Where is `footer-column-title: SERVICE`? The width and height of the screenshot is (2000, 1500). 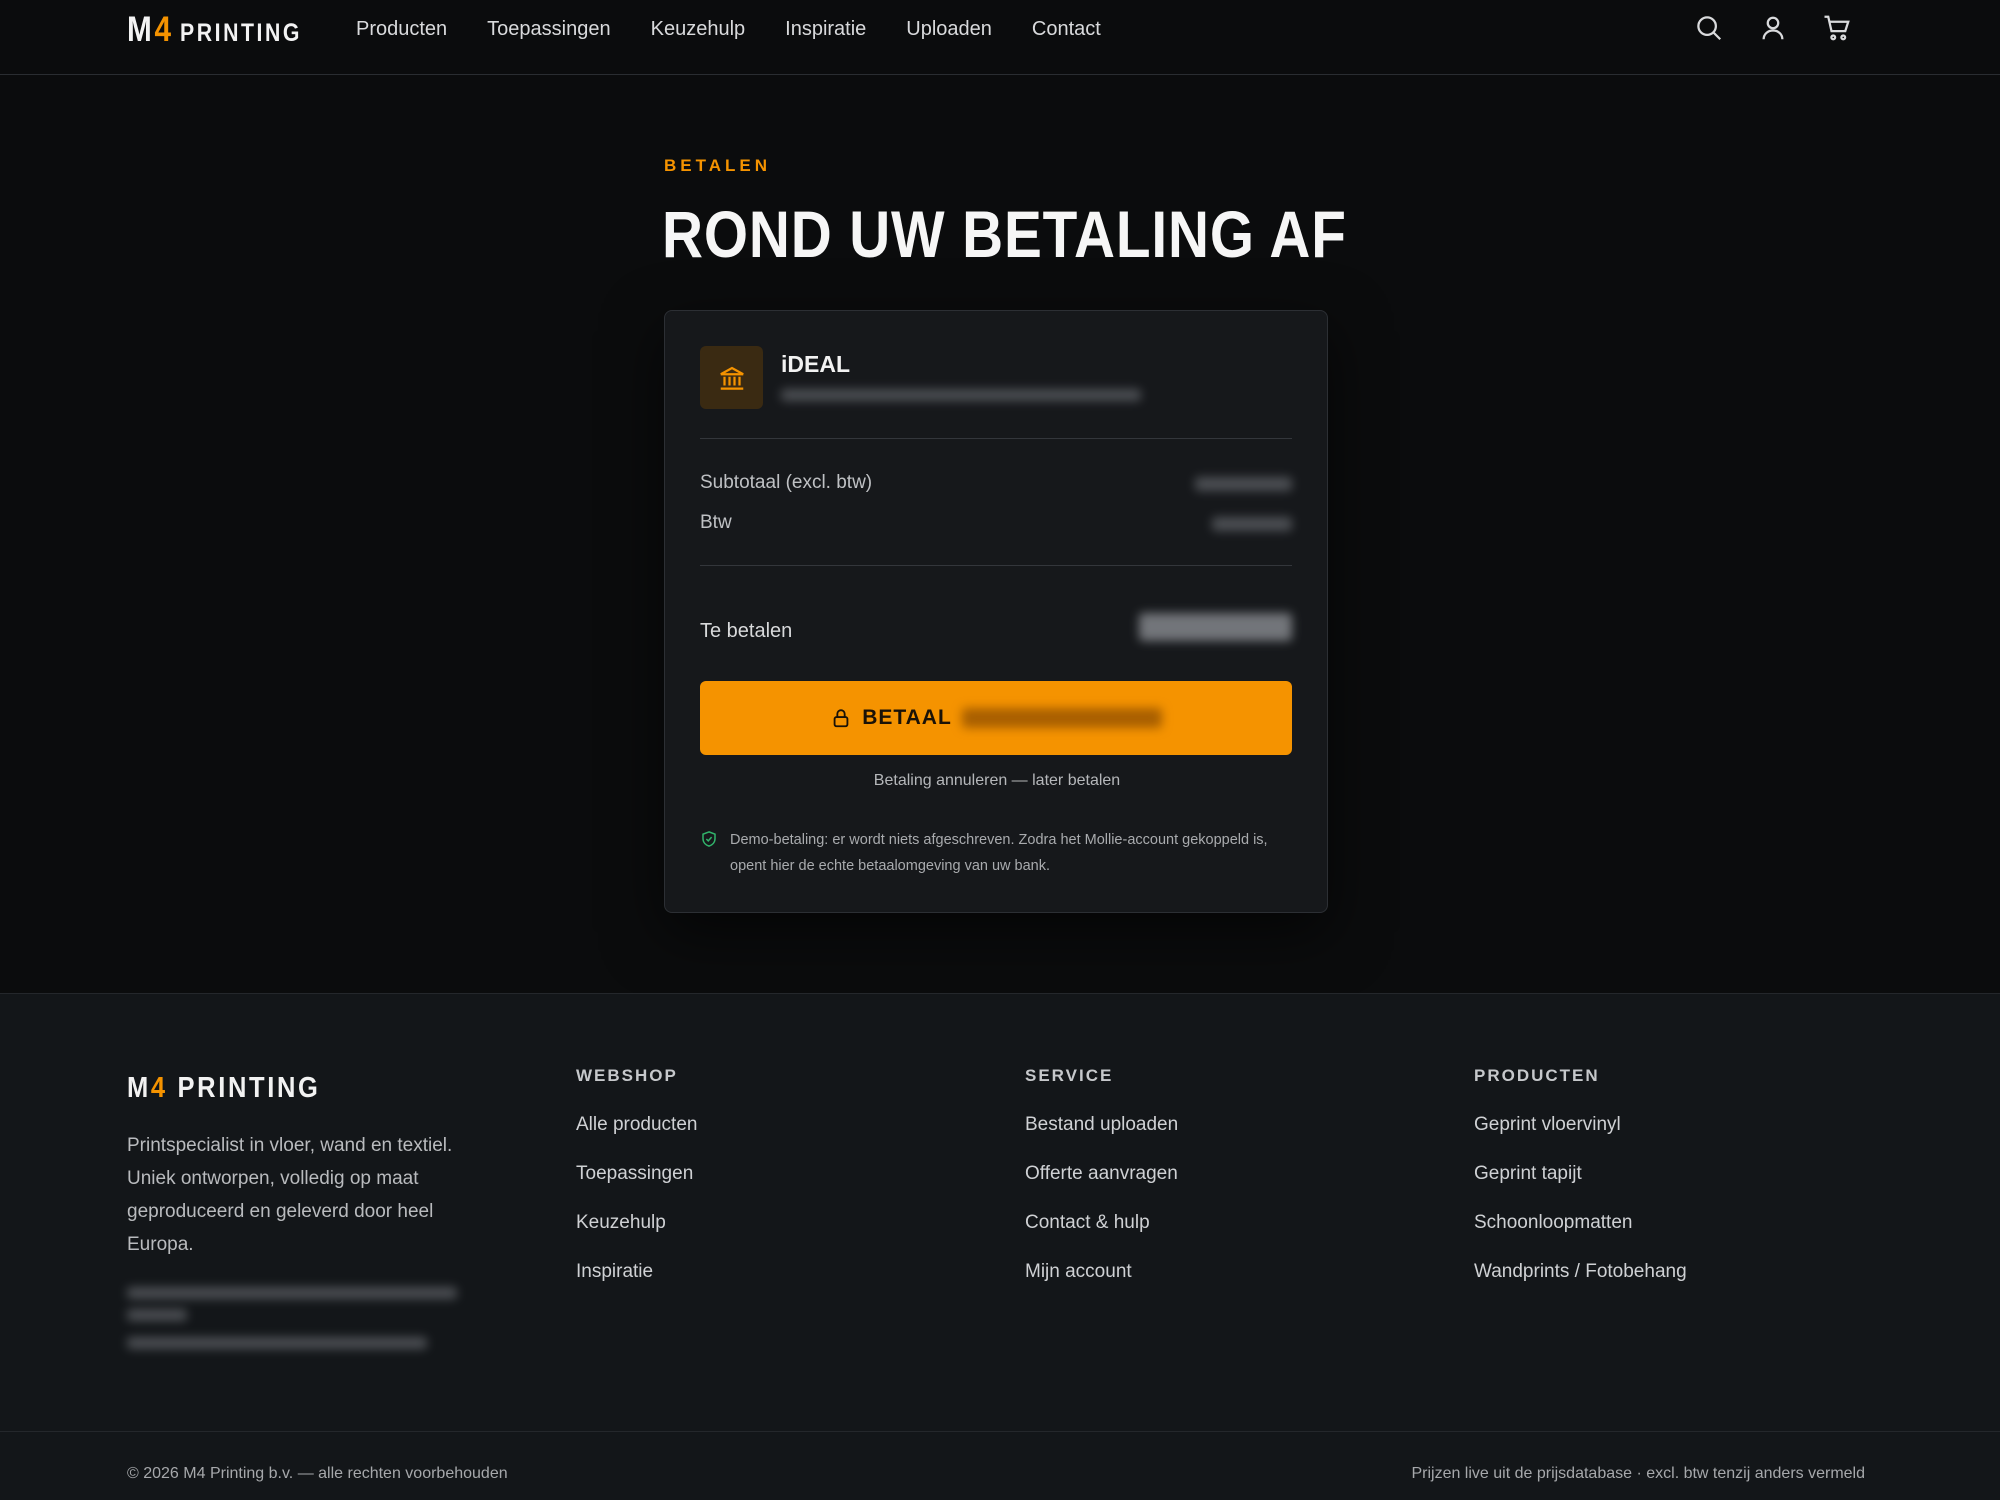 footer-column-title: SERVICE is located at coordinates (1069, 1075).